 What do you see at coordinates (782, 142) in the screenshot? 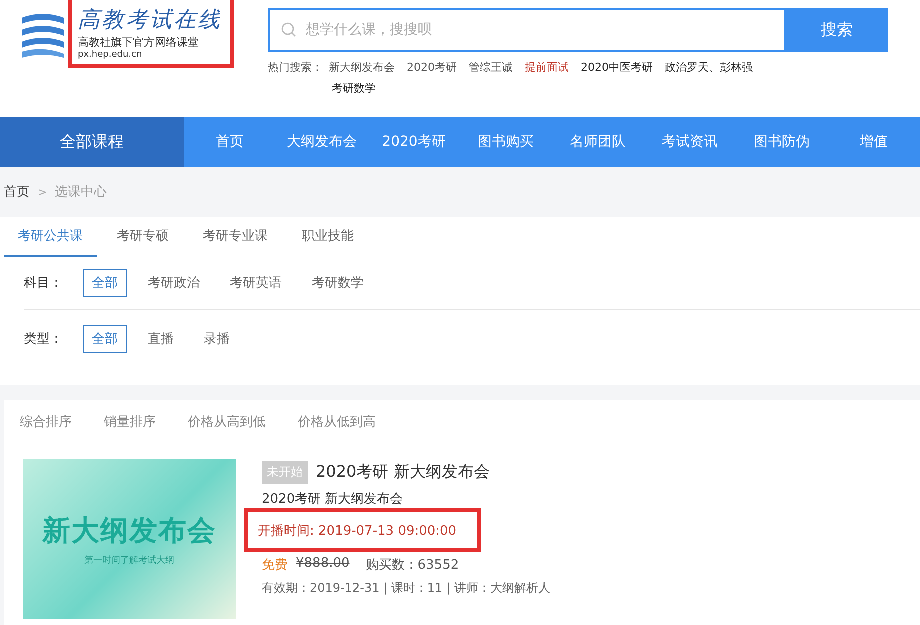
I see `nav-link: 图书防伪` at bounding box center [782, 142].